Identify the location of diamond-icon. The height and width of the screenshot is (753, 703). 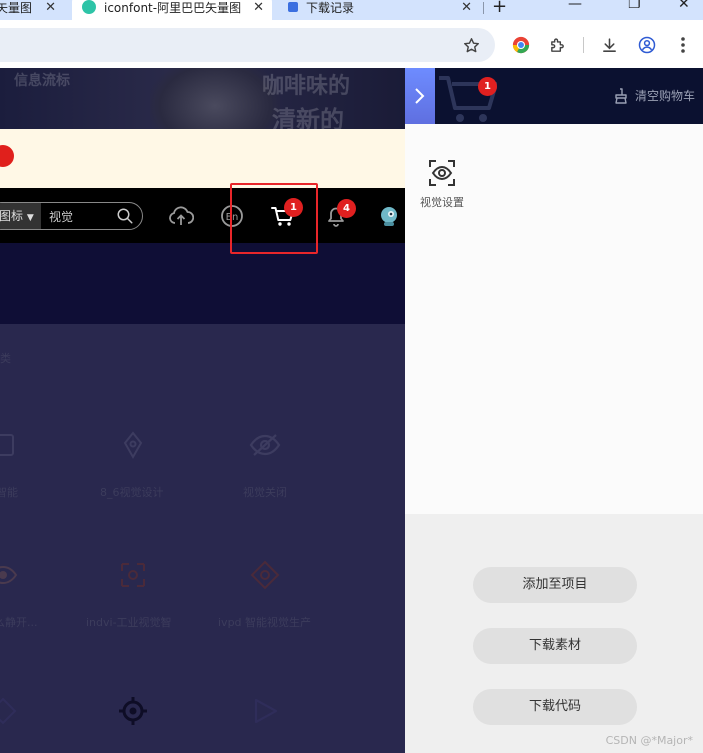
(10, 711).